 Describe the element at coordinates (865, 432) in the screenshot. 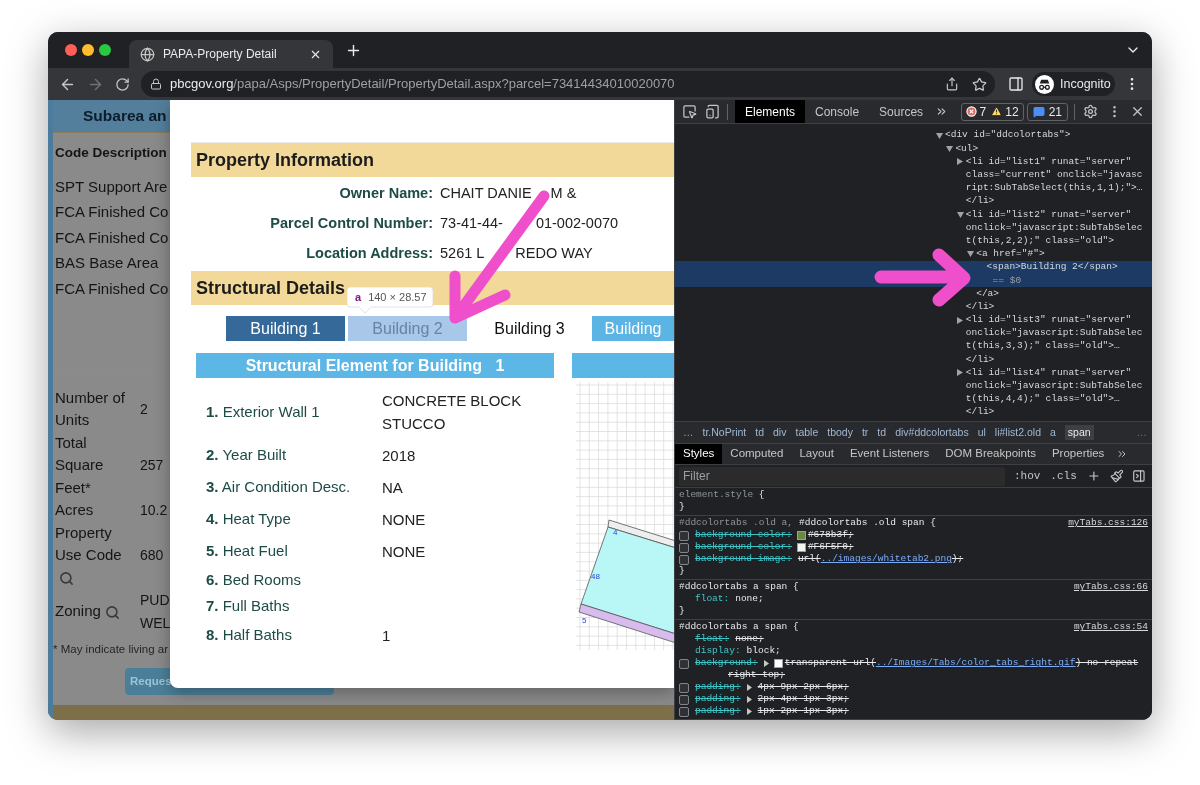

I see `breadcrumb: tr` at that location.